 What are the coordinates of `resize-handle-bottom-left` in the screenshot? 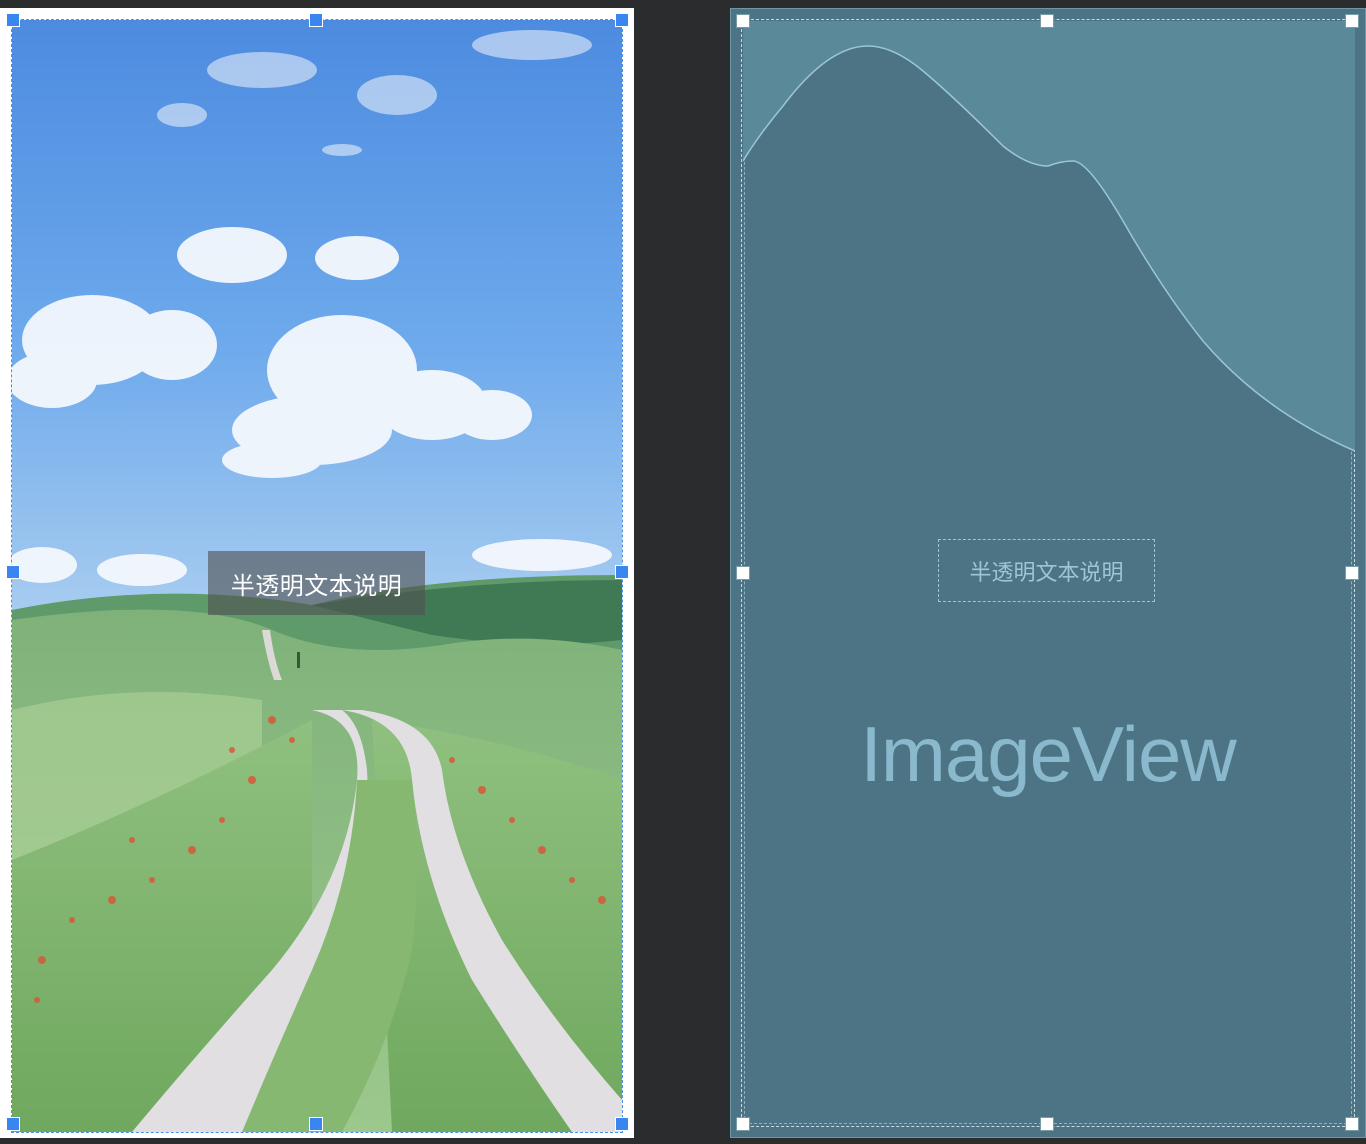 It's located at (13, 1124).